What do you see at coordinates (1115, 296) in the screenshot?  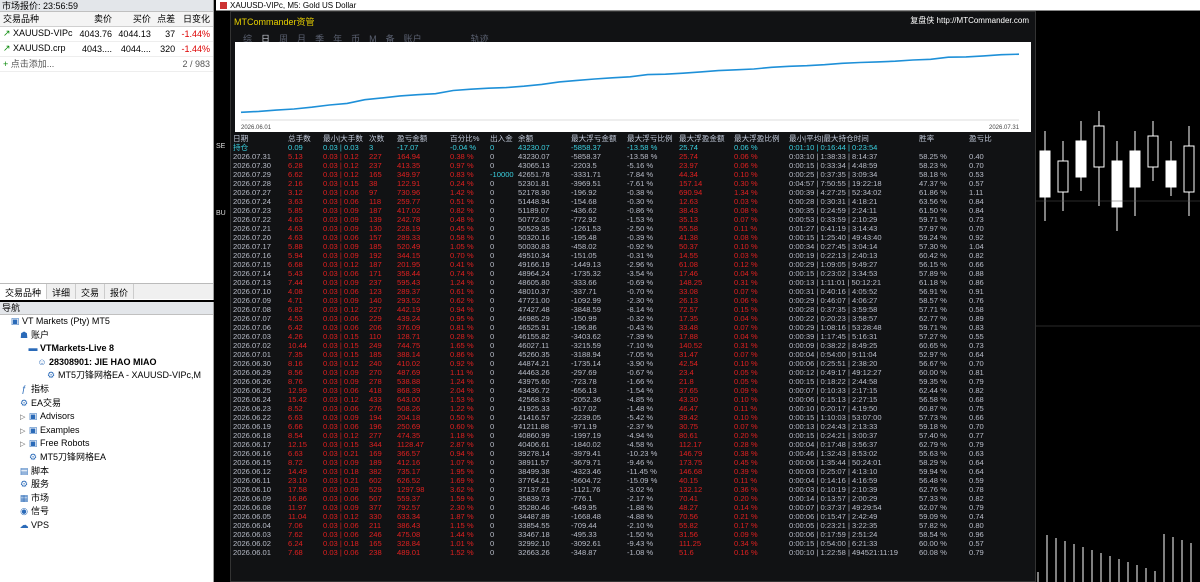 I see `candlestick-chart` at bounding box center [1115, 296].